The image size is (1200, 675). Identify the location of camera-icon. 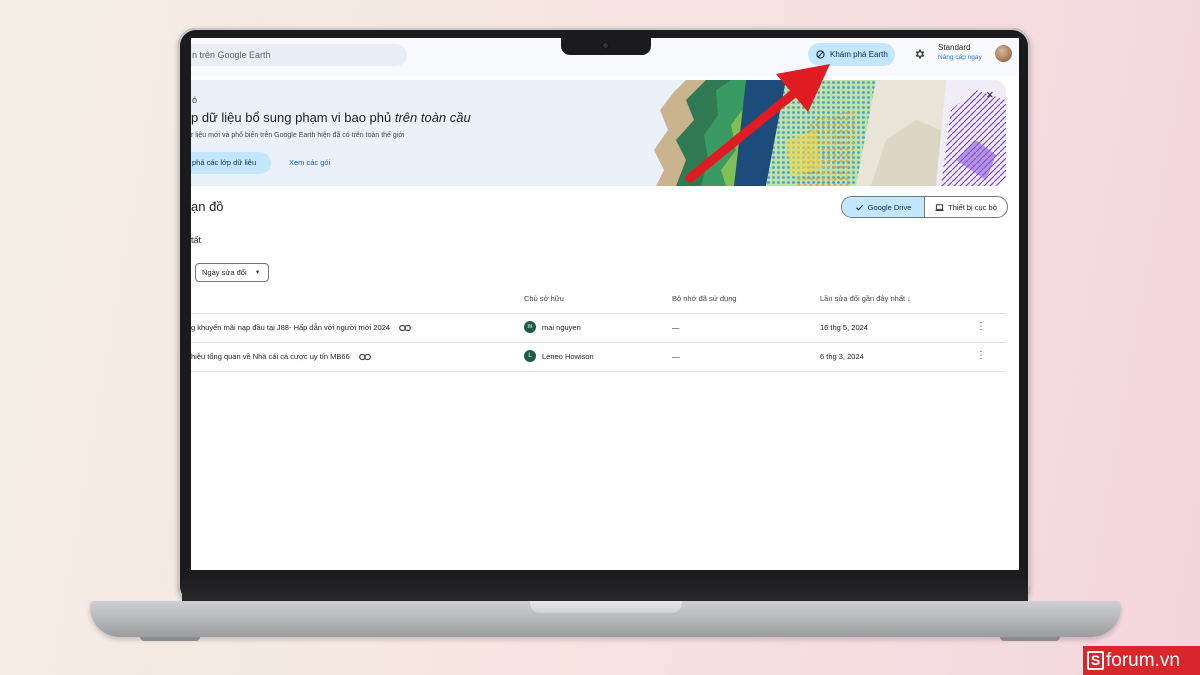
(605, 45).